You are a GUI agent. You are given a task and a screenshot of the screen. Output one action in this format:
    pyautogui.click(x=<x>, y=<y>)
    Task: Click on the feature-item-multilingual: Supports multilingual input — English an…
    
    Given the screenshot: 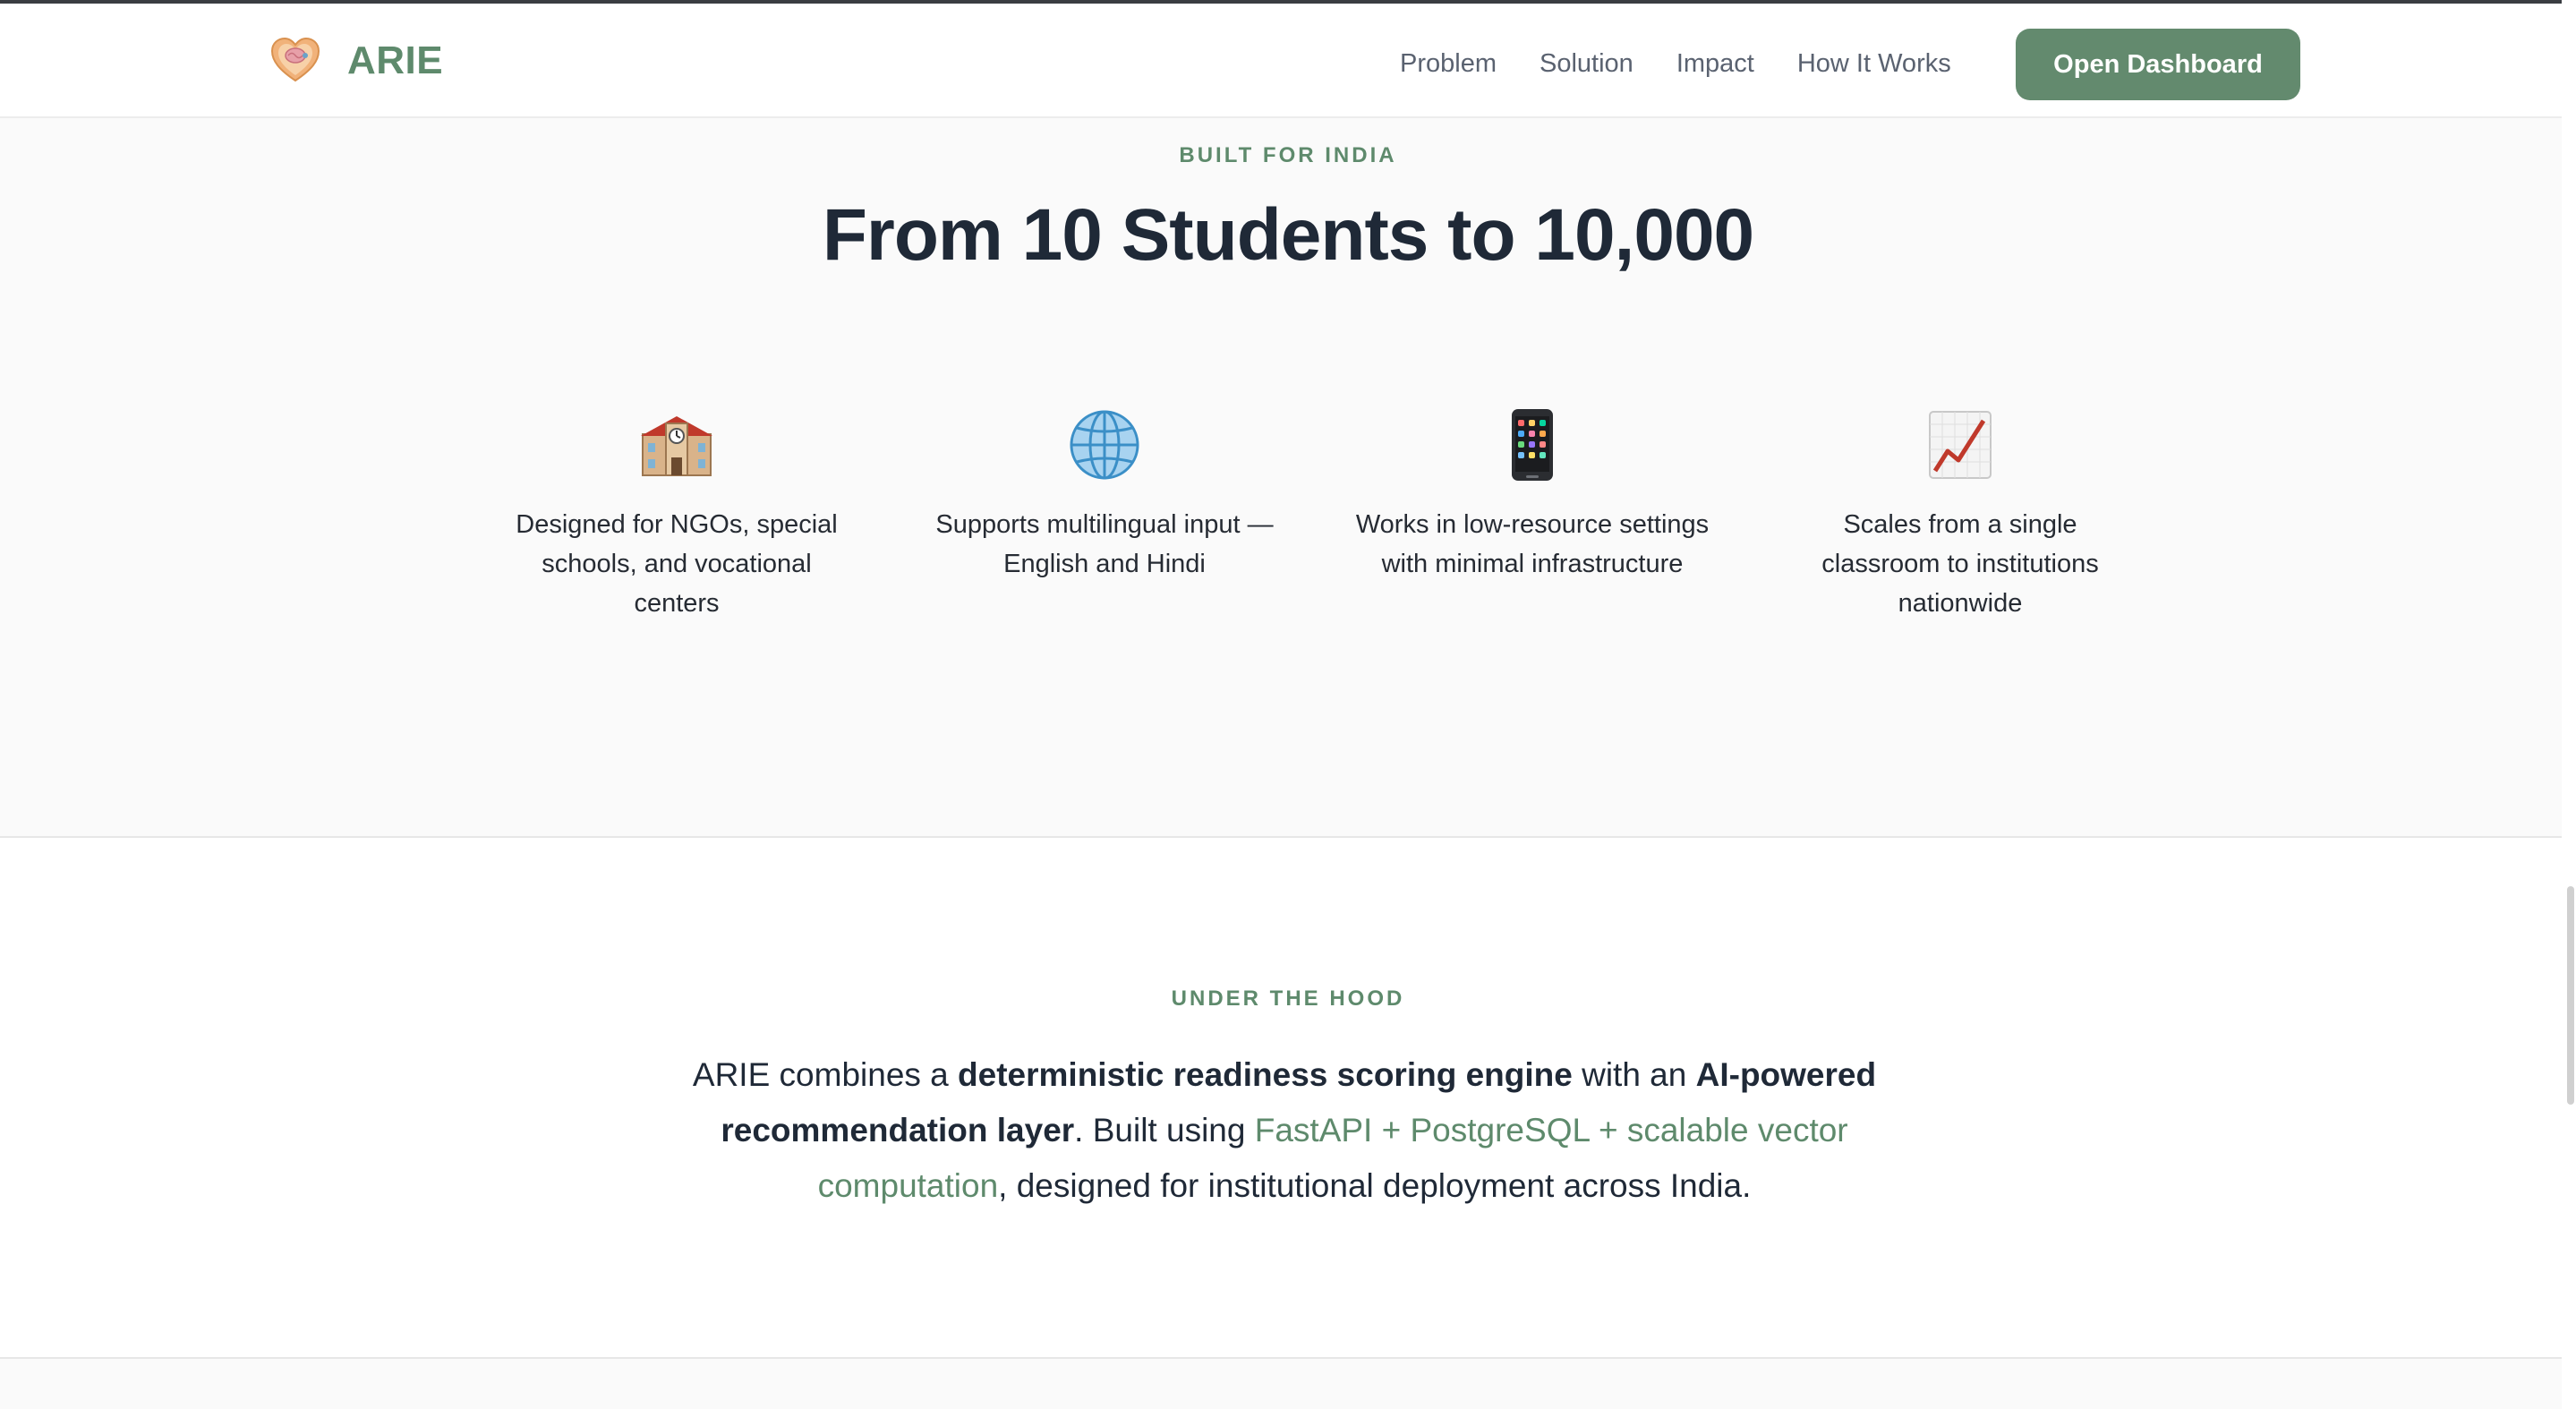 What is the action you would take?
    pyautogui.click(x=1104, y=495)
    